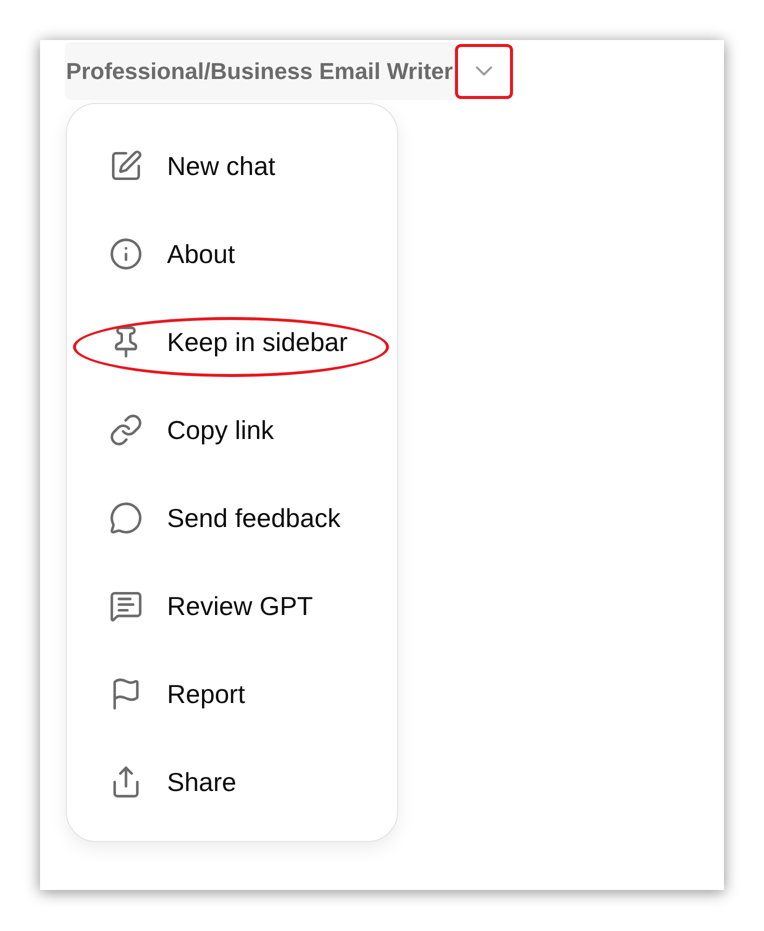 Image resolution: width=764 pixels, height=931 pixels. What do you see at coordinates (232, 518) in the screenshot?
I see `menu-item: Send feedback` at bounding box center [232, 518].